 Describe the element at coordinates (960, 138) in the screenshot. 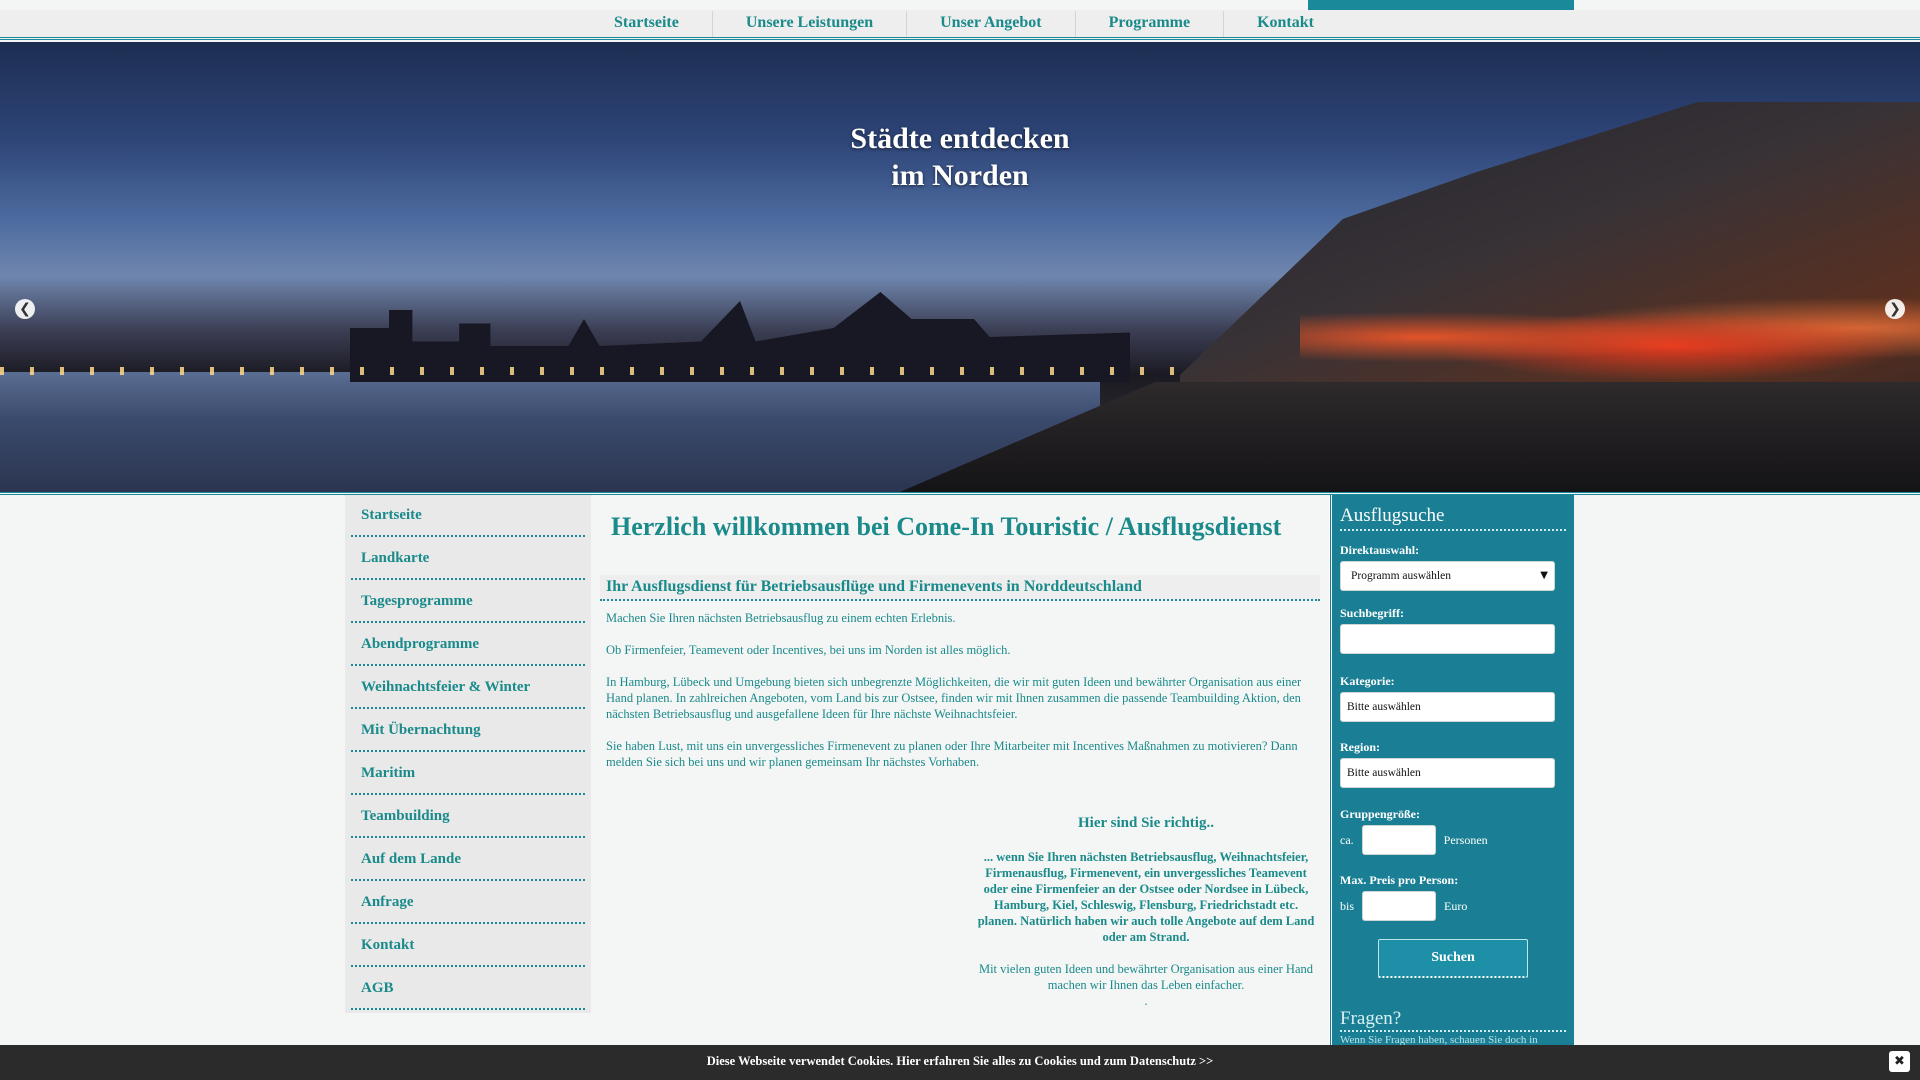

I see `hero-title-line1: Städte entdecken` at that location.